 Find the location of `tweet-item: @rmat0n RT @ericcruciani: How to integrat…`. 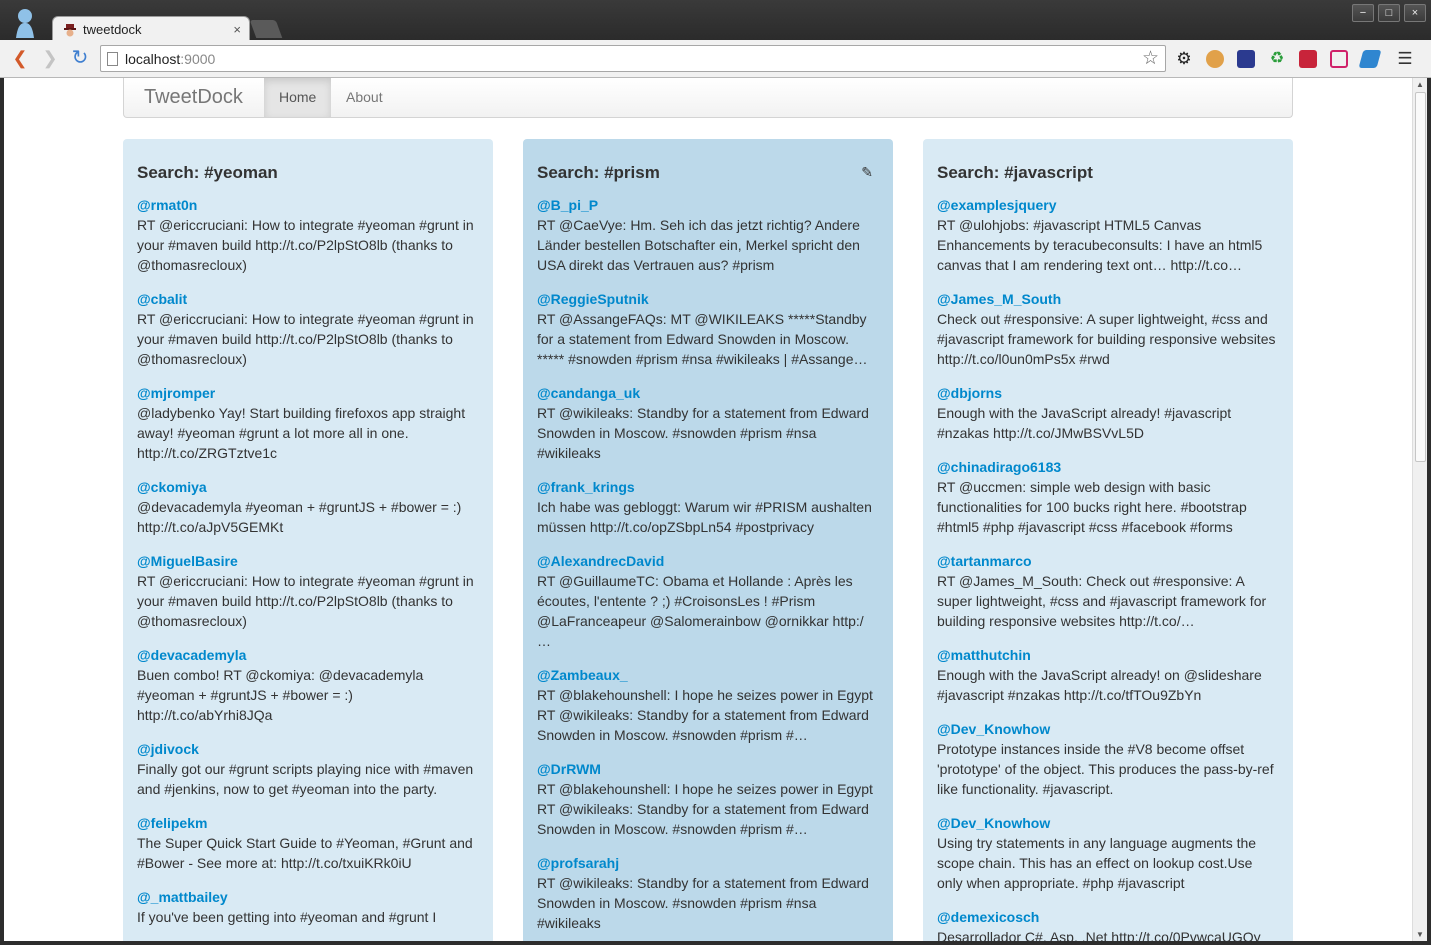

tweet-item: @rmat0n RT @ericcruciani: How to integrat… is located at coordinates (308, 235).